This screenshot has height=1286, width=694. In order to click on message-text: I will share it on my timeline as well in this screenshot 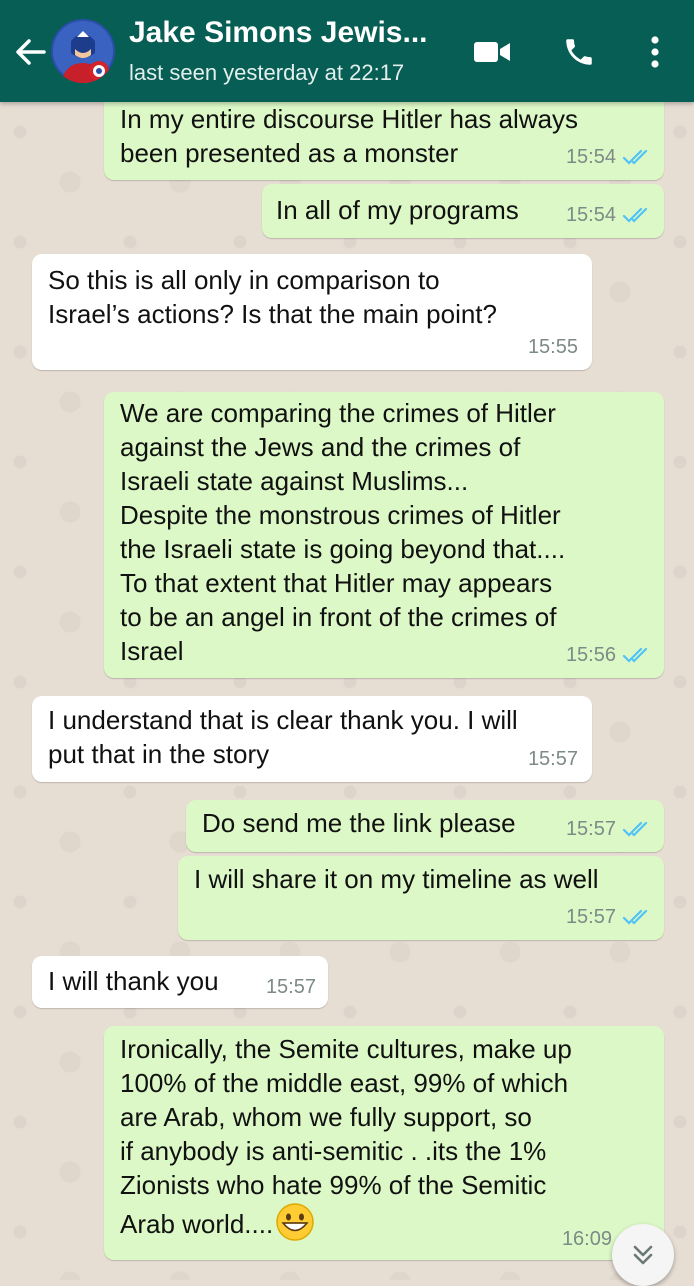, I will do `click(396, 879)`.